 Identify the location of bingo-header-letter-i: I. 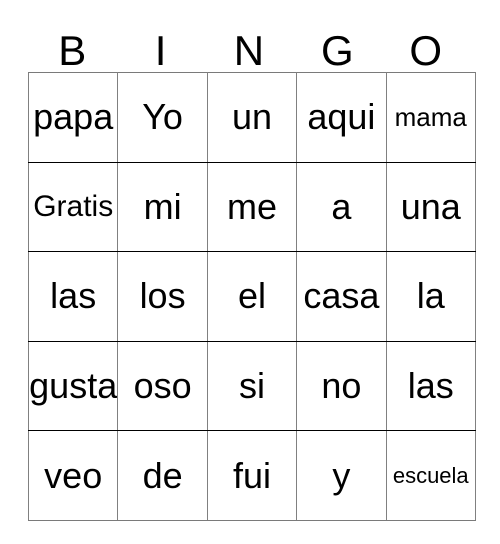
(160, 50).